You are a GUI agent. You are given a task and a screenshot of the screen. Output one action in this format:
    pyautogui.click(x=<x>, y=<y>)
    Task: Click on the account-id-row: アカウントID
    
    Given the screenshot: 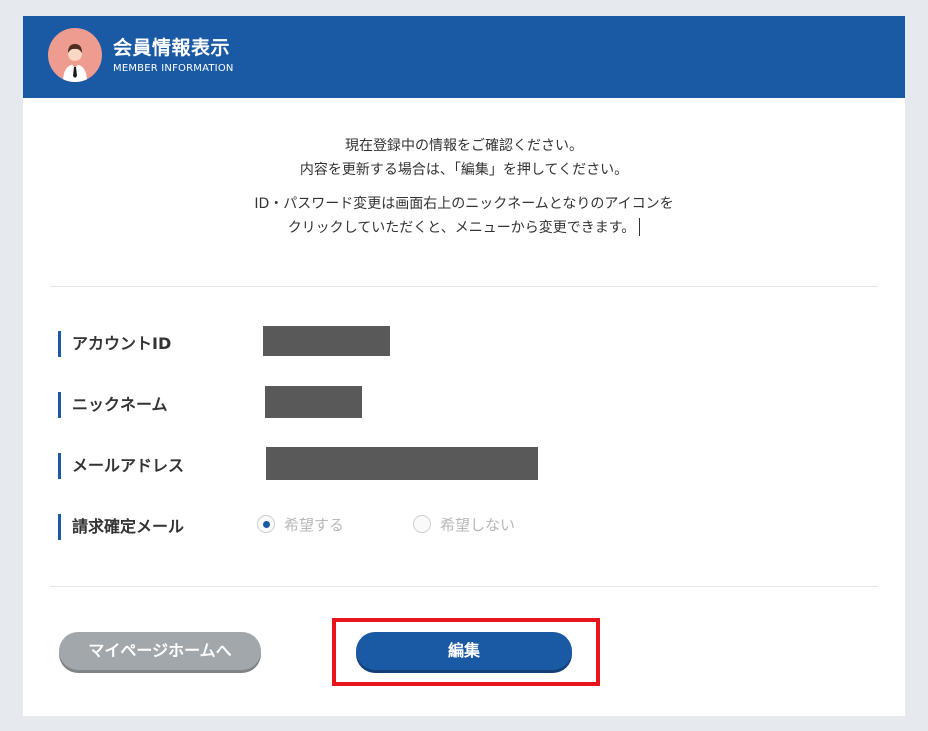 What is the action you would take?
    pyautogui.click(x=458, y=344)
    